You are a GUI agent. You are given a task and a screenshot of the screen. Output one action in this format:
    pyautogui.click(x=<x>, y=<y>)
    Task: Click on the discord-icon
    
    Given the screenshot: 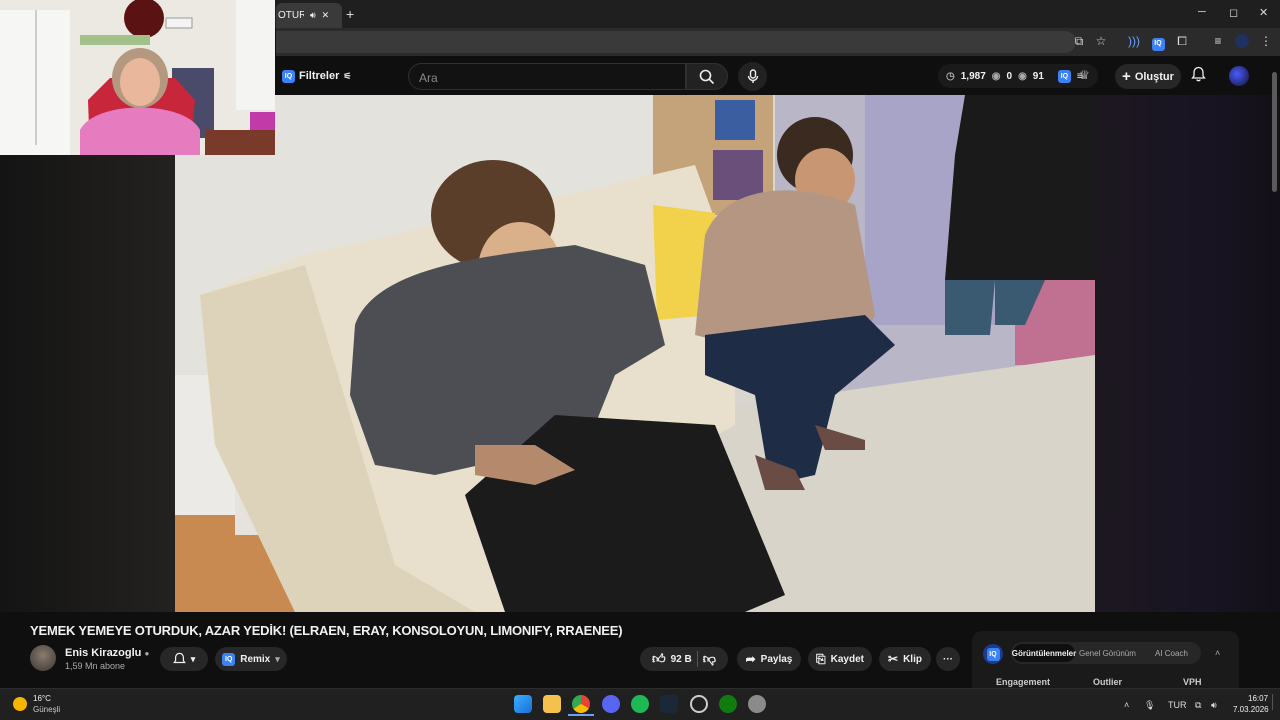 What is the action you would take?
    pyautogui.click(x=611, y=704)
    